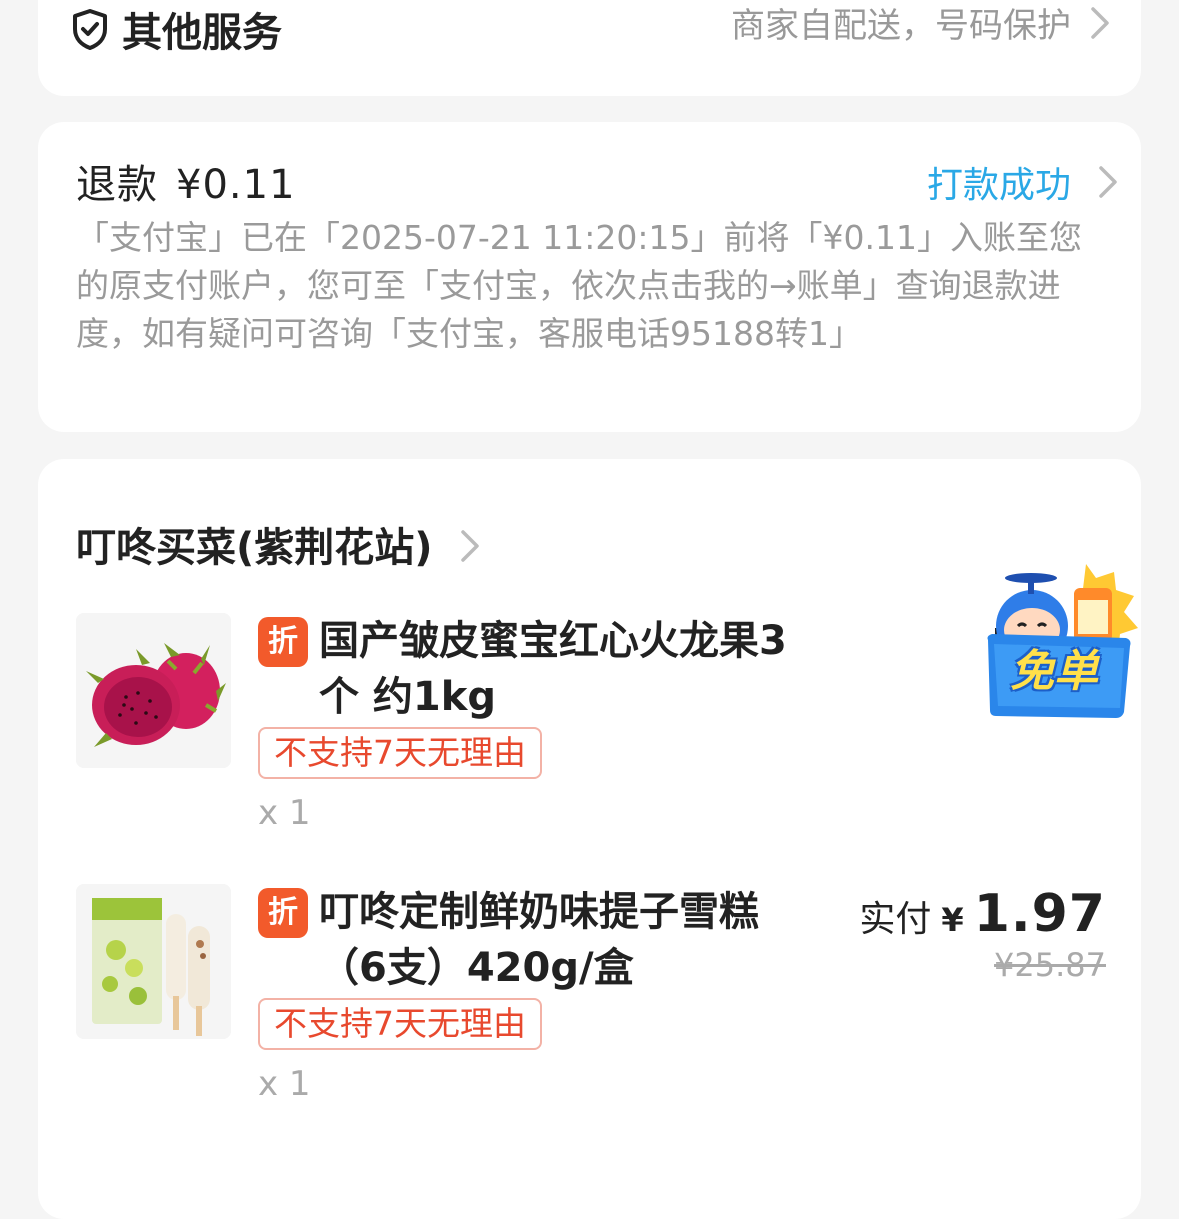 The height and width of the screenshot is (1219, 1179). I want to click on original-price: ¥25.87, so click(1050, 965).